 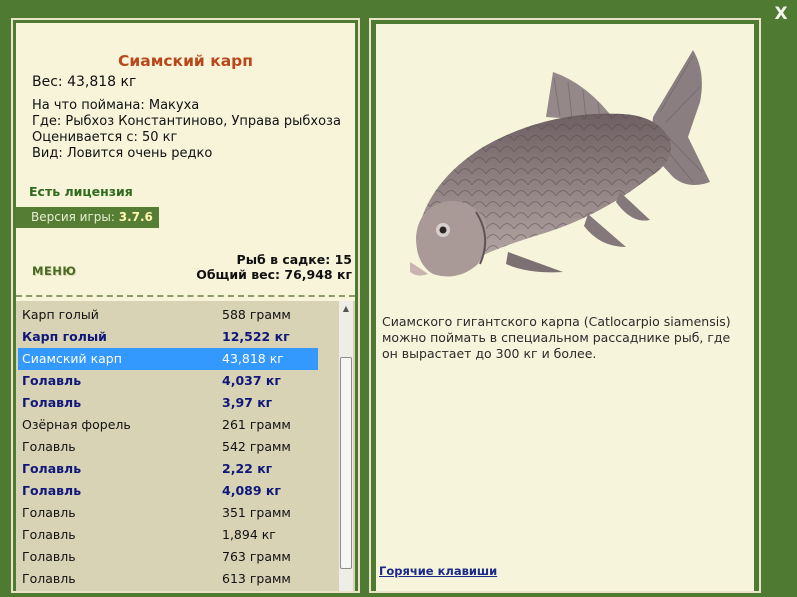 I want to click on hotkeys-link: Горячие клавиши, so click(x=438, y=571).